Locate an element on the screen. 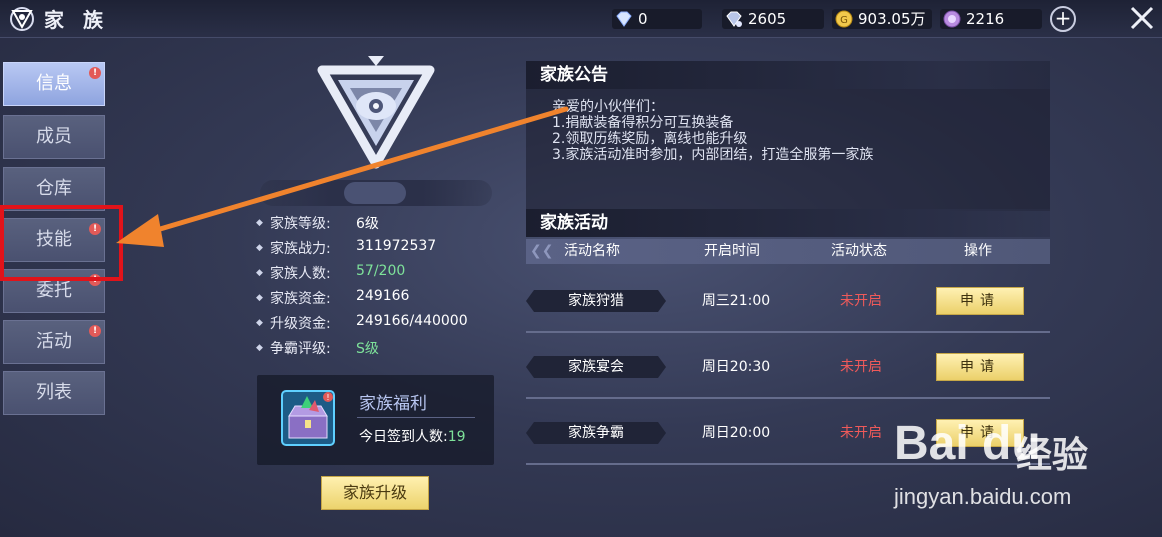  activities-title: 家族活动 is located at coordinates (788, 223).